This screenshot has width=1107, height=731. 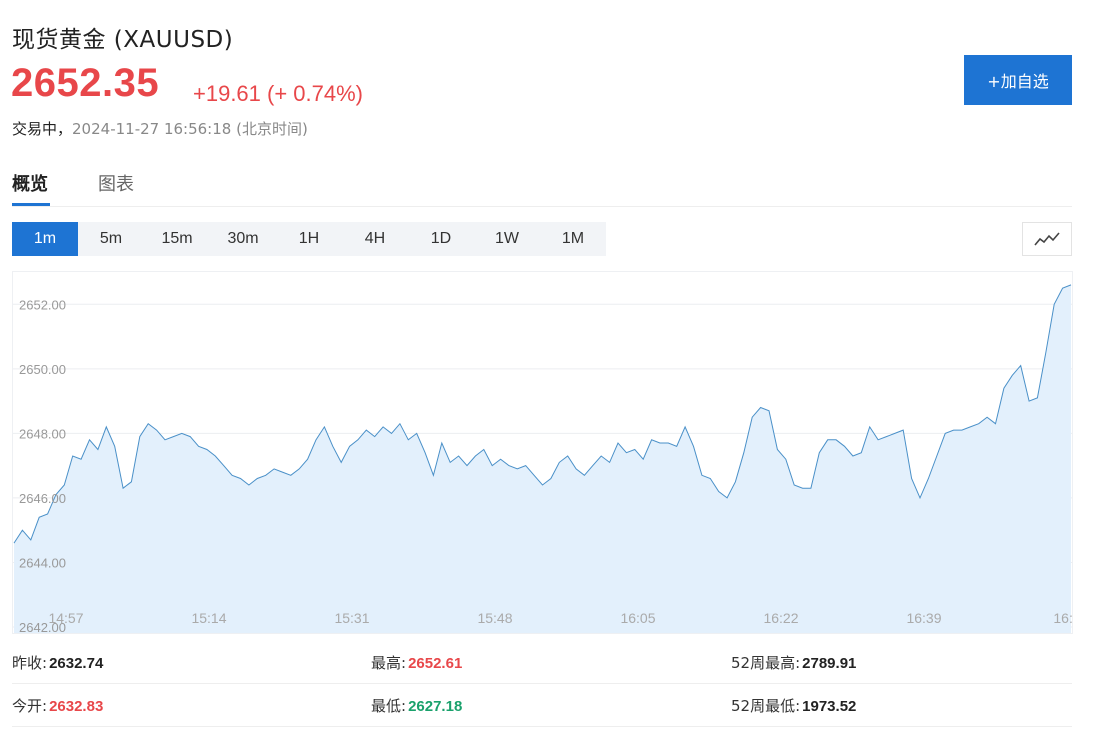 I want to click on period-selector: 1m 5m 15m 30m 1H 4H 1D 1W 1M, so click(x=309, y=239).